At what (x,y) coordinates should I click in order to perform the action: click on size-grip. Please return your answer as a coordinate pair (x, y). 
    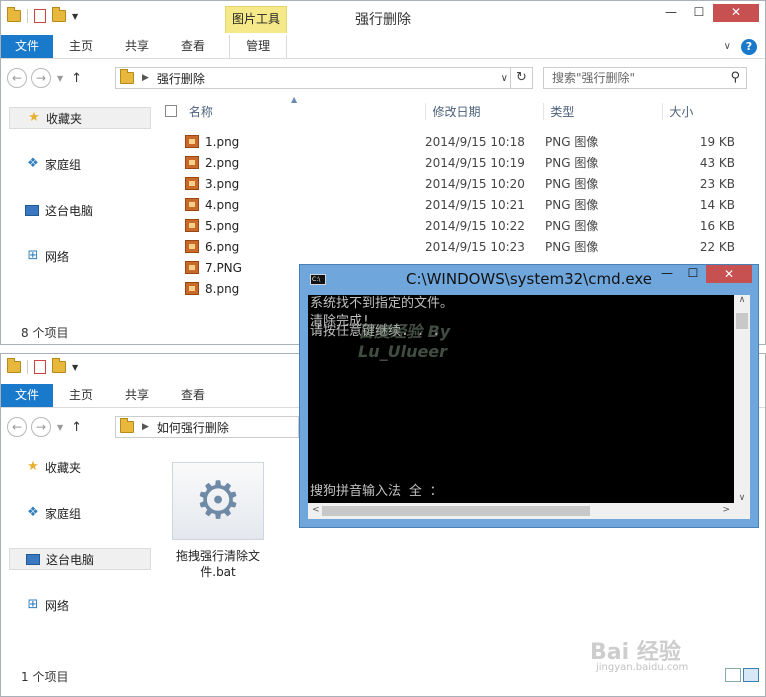
    Looking at the image, I should click on (742, 511).